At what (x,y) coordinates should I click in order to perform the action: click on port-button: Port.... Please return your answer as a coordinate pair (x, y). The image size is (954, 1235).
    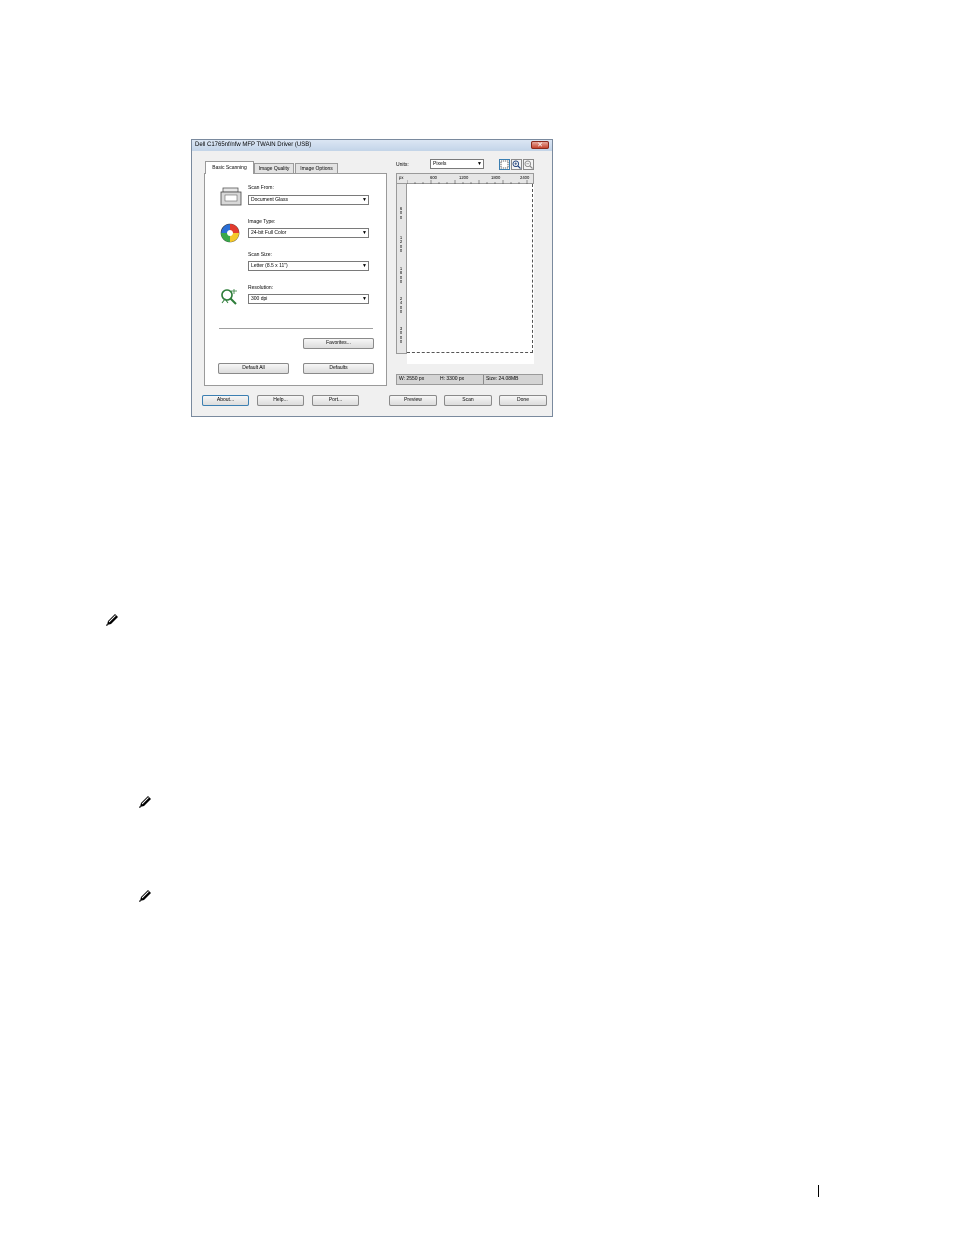
    Looking at the image, I should click on (335, 400).